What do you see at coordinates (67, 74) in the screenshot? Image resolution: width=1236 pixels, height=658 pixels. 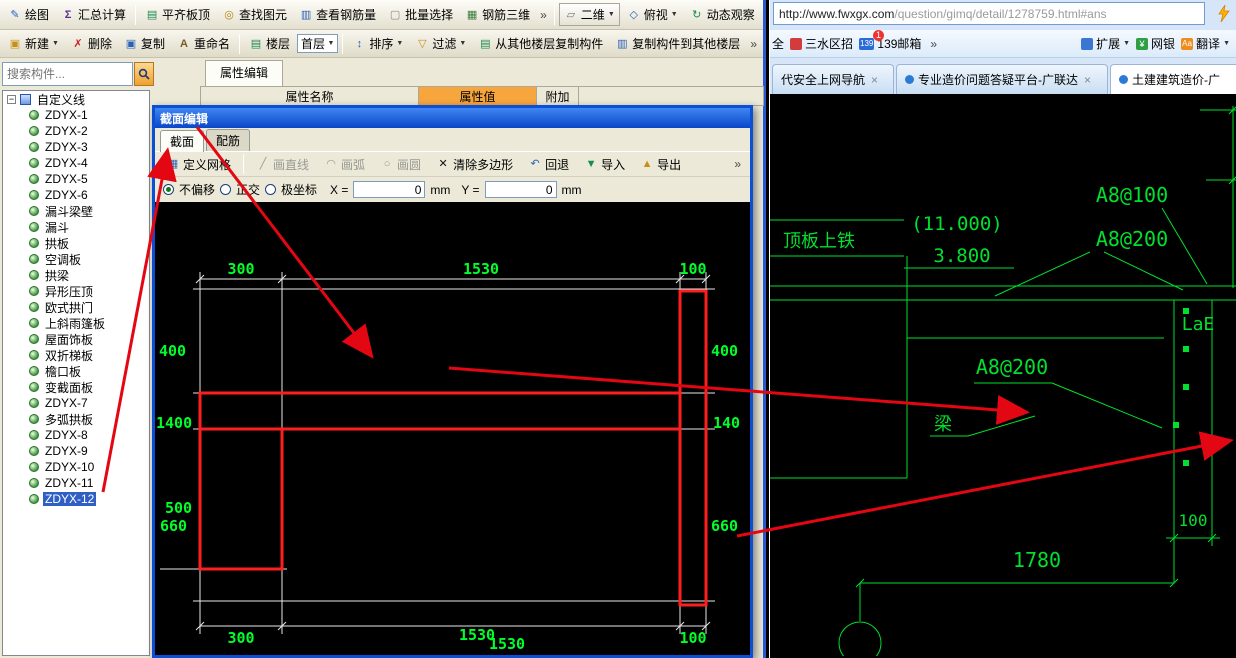 I see `search-input` at bounding box center [67, 74].